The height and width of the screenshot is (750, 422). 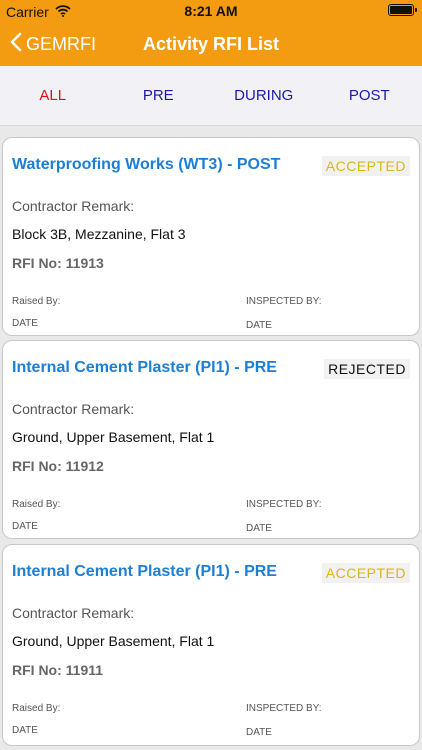 What do you see at coordinates (159, 95) in the screenshot?
I see `tab-pre: PRE` at bounding box center [159, 95].